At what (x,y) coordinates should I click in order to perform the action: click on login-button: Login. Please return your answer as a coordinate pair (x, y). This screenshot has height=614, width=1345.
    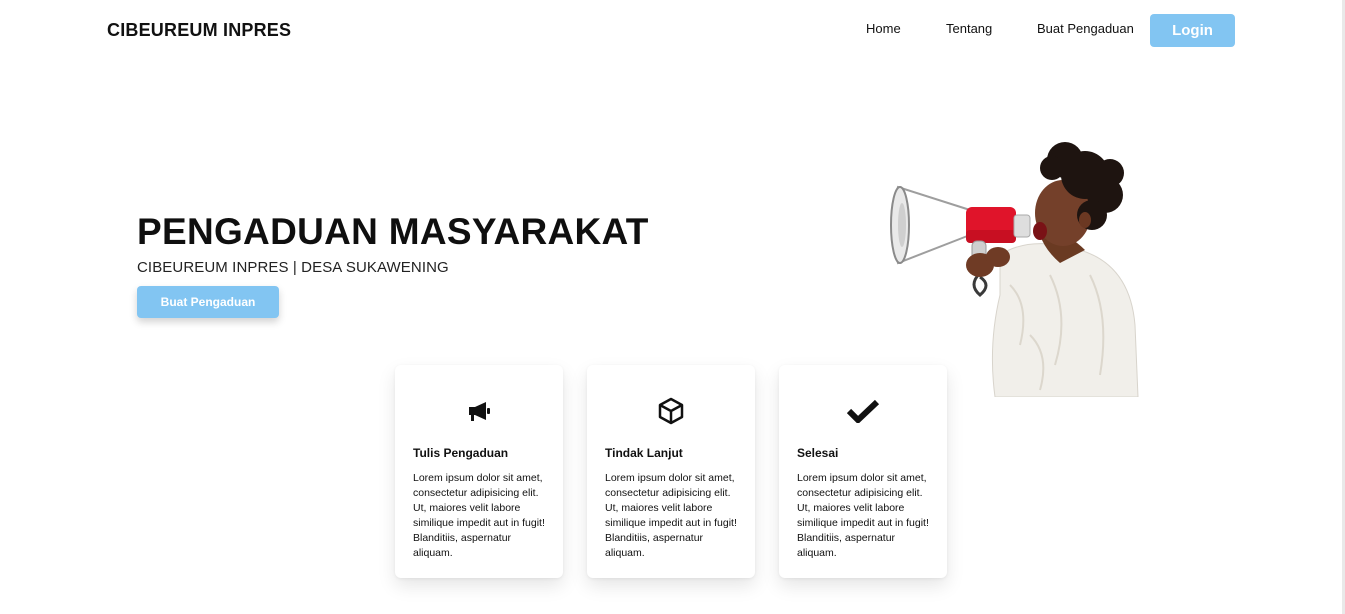
    Looking at the image, I should click on (1192, 30).